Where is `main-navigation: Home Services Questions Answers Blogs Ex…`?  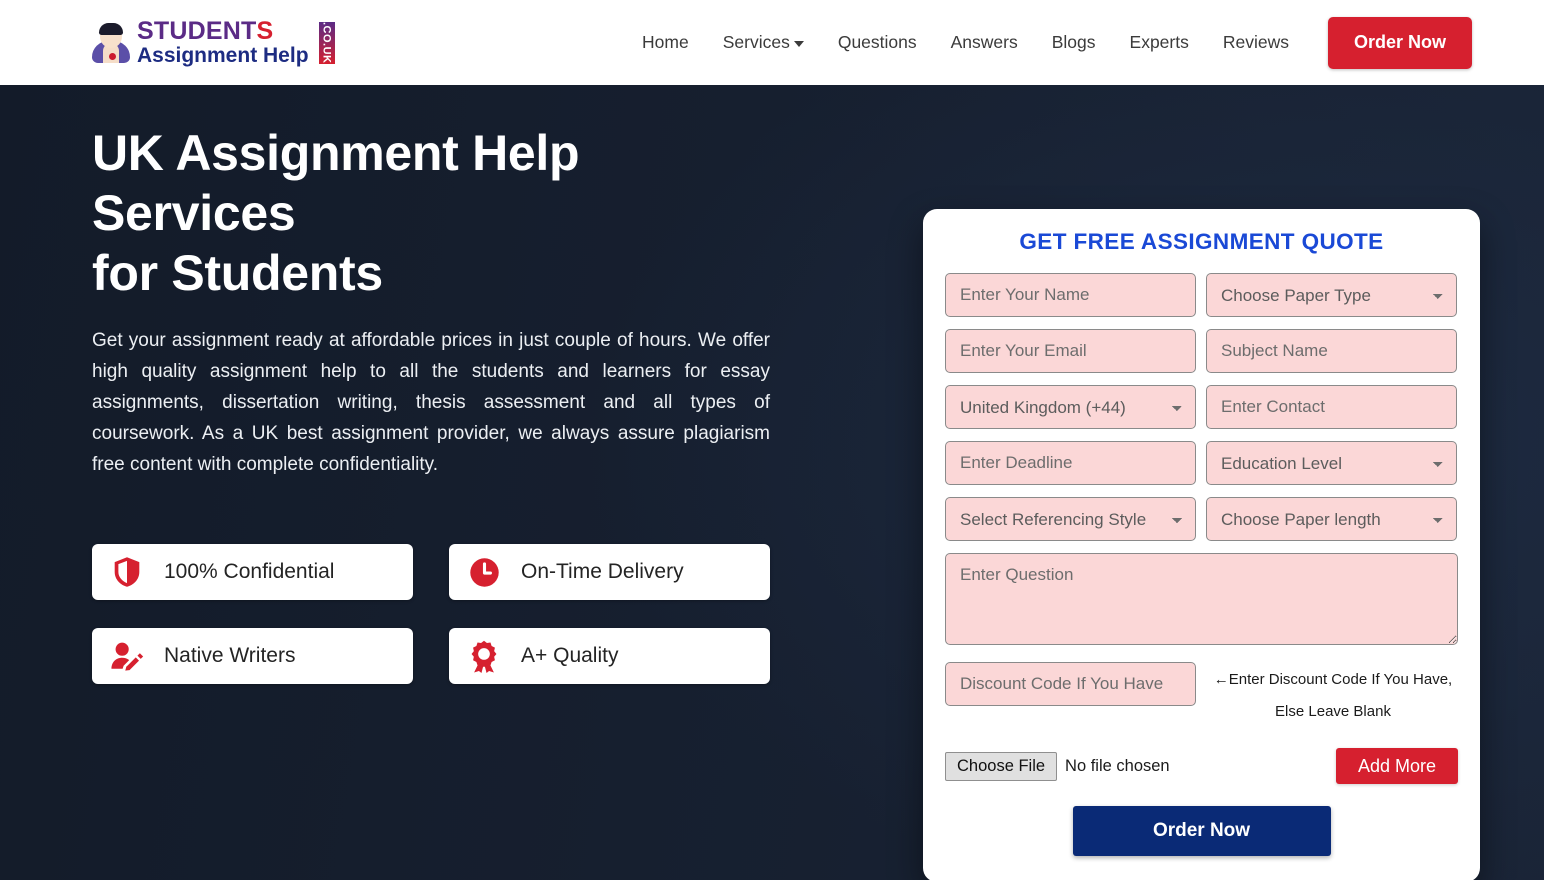 main-navigation: Home Services Questions Answers Blogs Ex… is located at coordinates (1084, 42).